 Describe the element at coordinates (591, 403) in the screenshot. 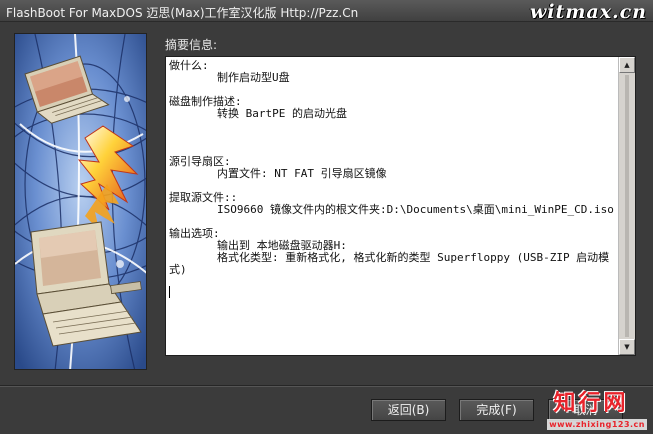

I see `zhixing-logo-watermark: 知行网` at that location.